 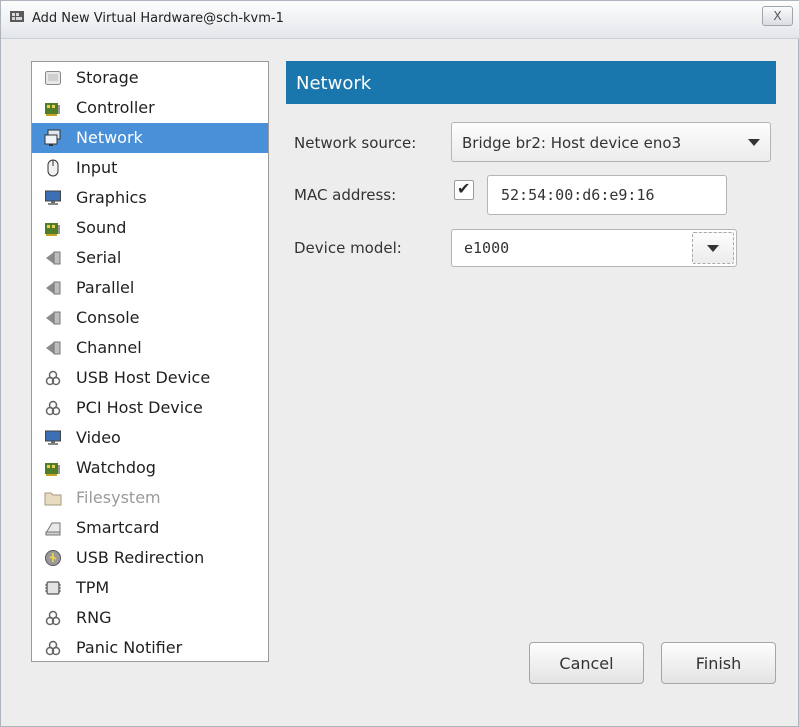 I want to click on cancel-button-label: Cancel, so click(x=586, y=663).